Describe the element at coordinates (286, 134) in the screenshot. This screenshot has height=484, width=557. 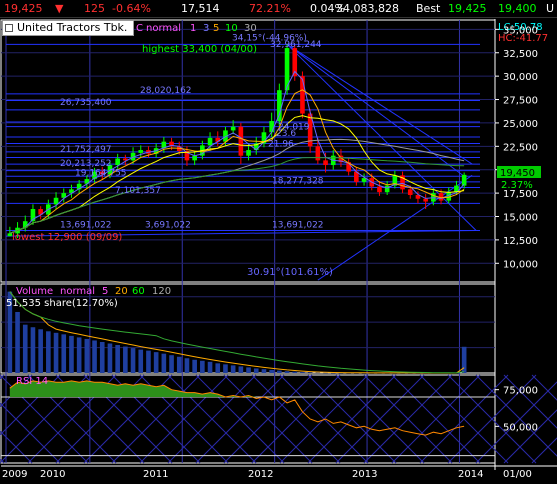
I see `fib-label: 23.6` at that location.